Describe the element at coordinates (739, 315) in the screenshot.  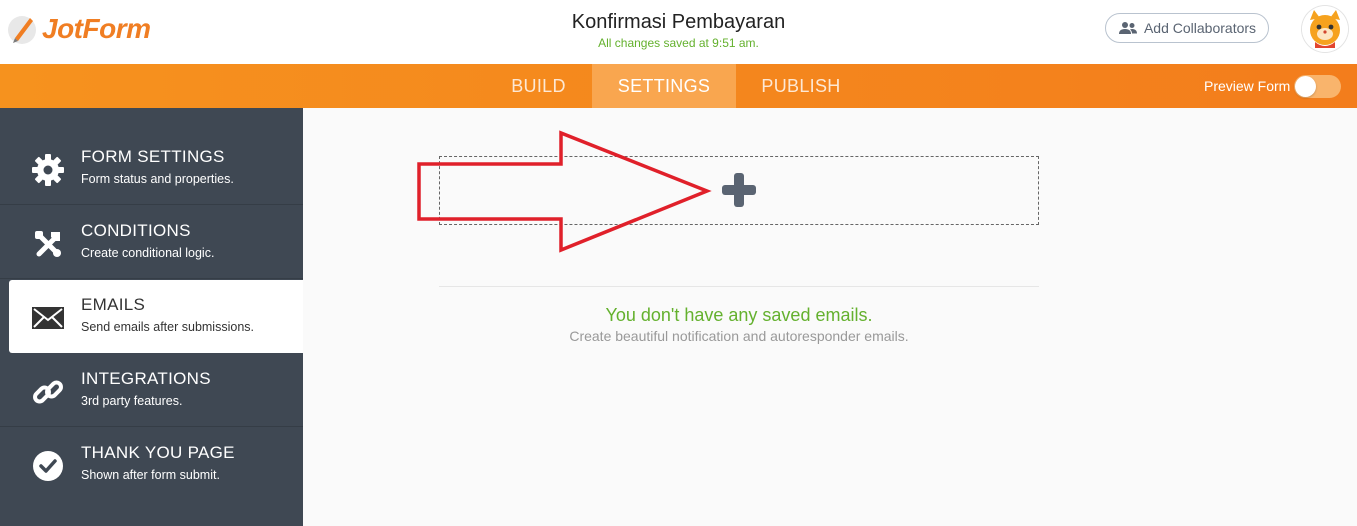
I see `empty-state-title: You don't have any saved emails.` at that location.